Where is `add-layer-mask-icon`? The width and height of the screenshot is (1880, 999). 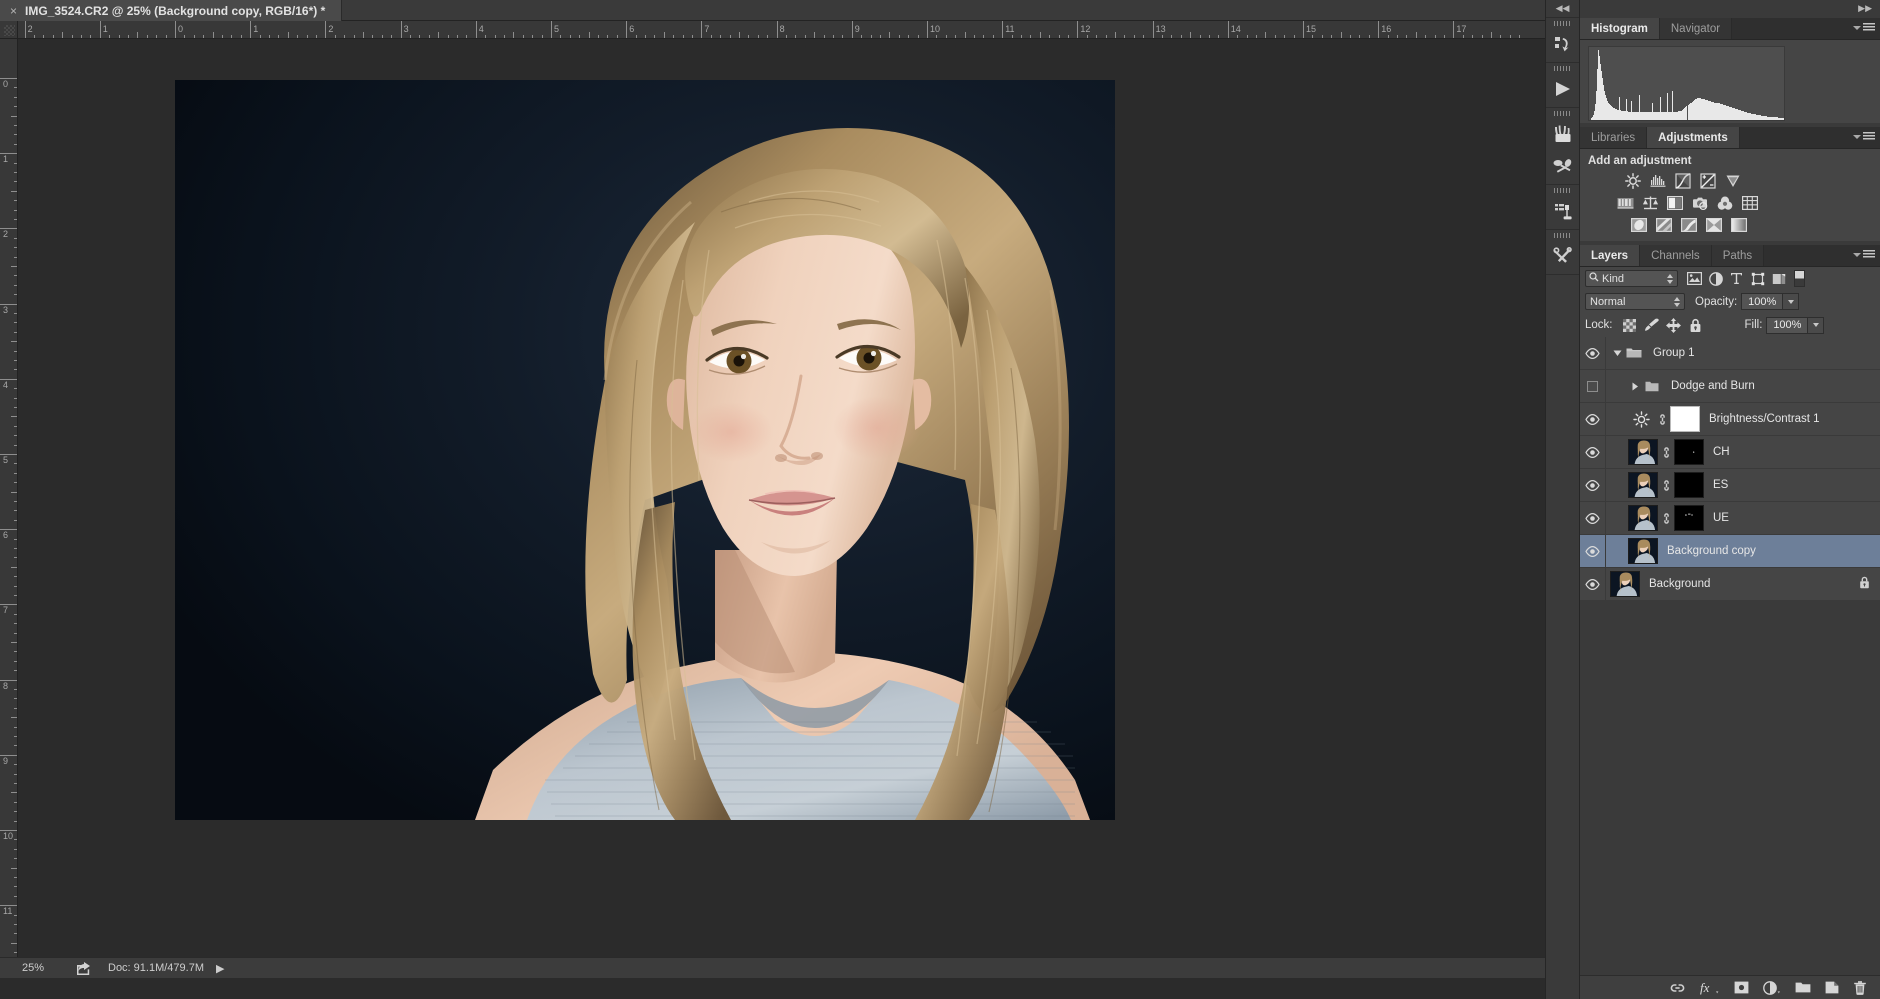 add-layer-mask-icon is located at coordinates (1741, 987).